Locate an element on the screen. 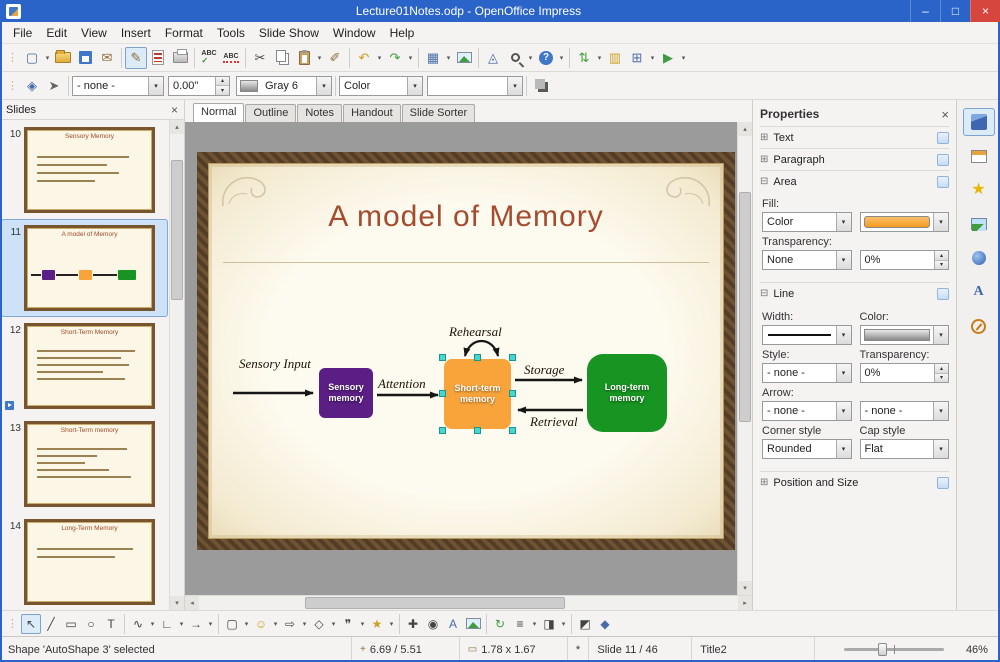  styles-icon: A is located at coordinates (979, 292).